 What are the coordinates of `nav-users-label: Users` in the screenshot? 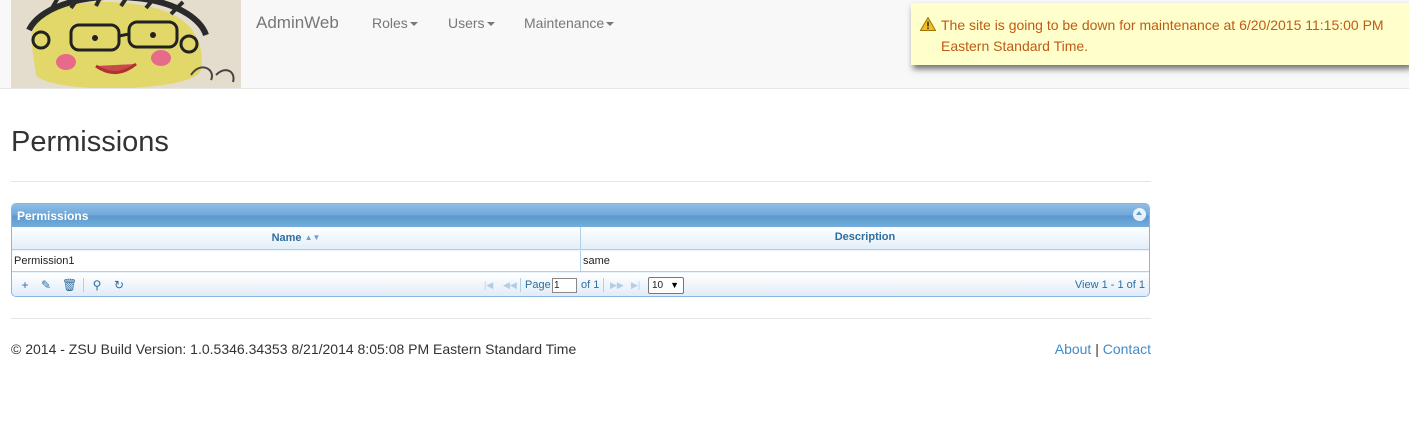 It's located at (466, 23).